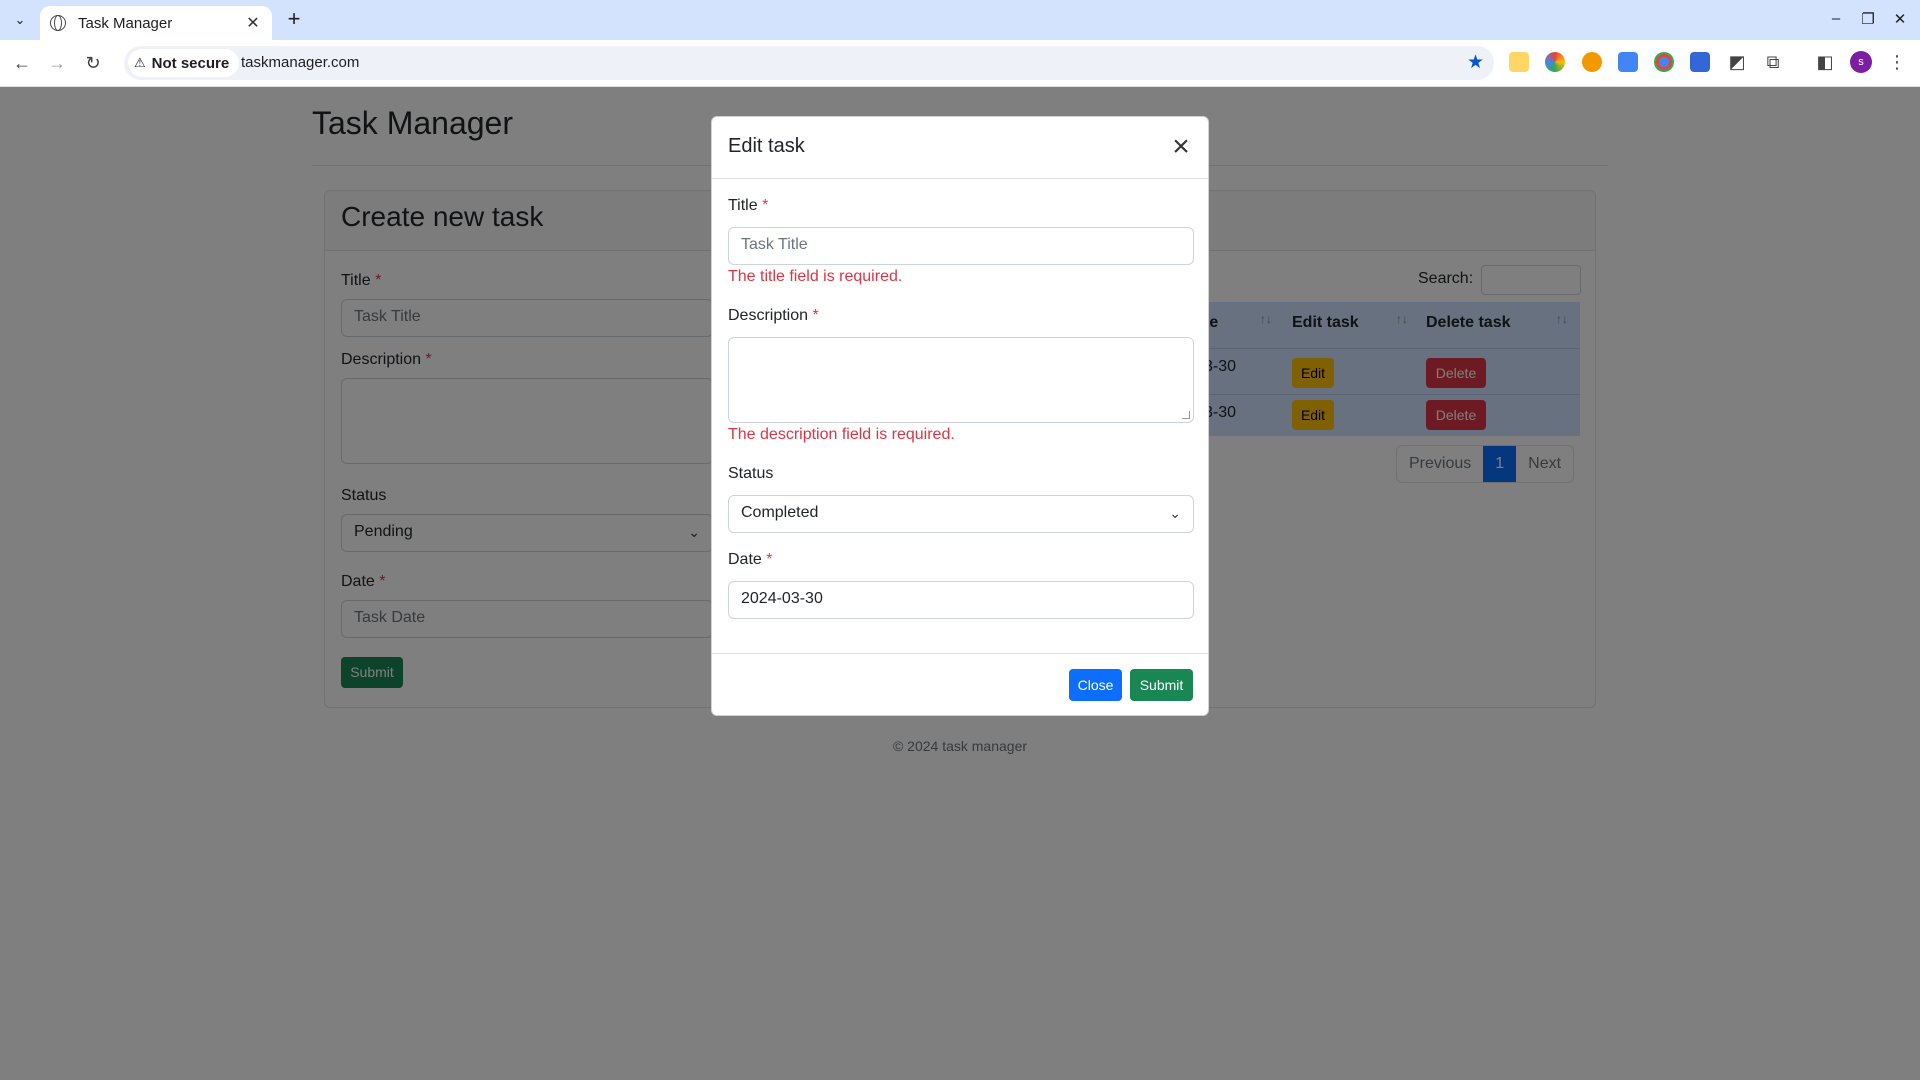 The image size is (1920, 1080). What do you see at coordinates (751, 473) in the screenshot?
I see `edit-status-label: Status` at bounding box center [751, 473].